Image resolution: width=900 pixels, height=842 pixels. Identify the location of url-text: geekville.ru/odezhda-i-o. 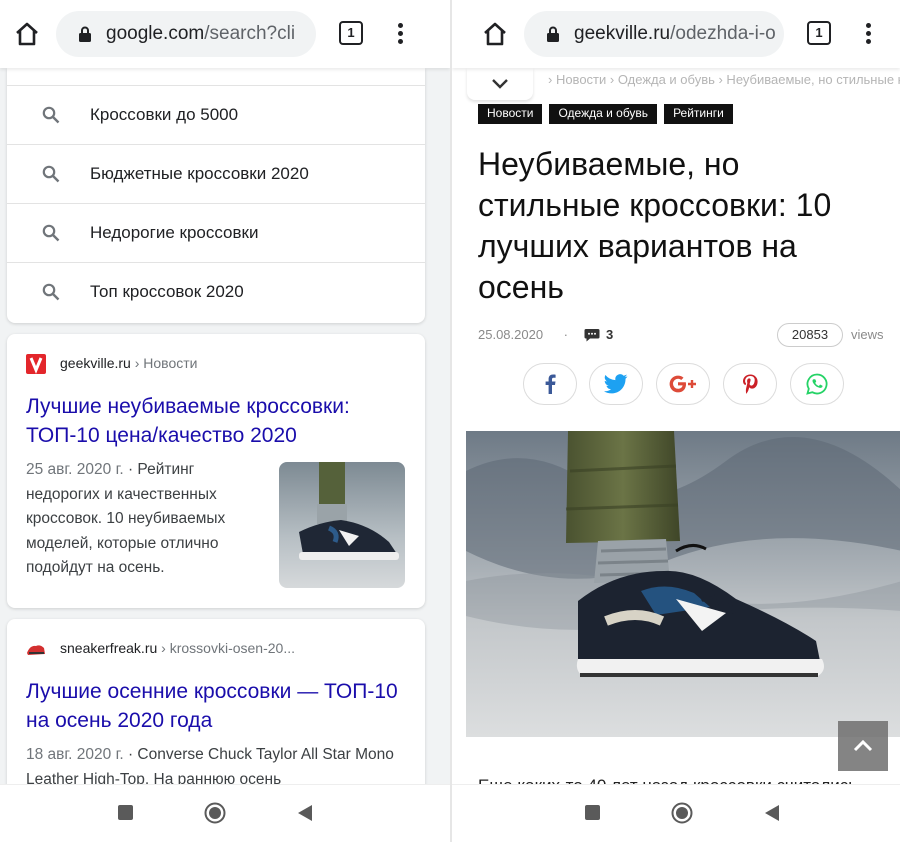
(675, 33).